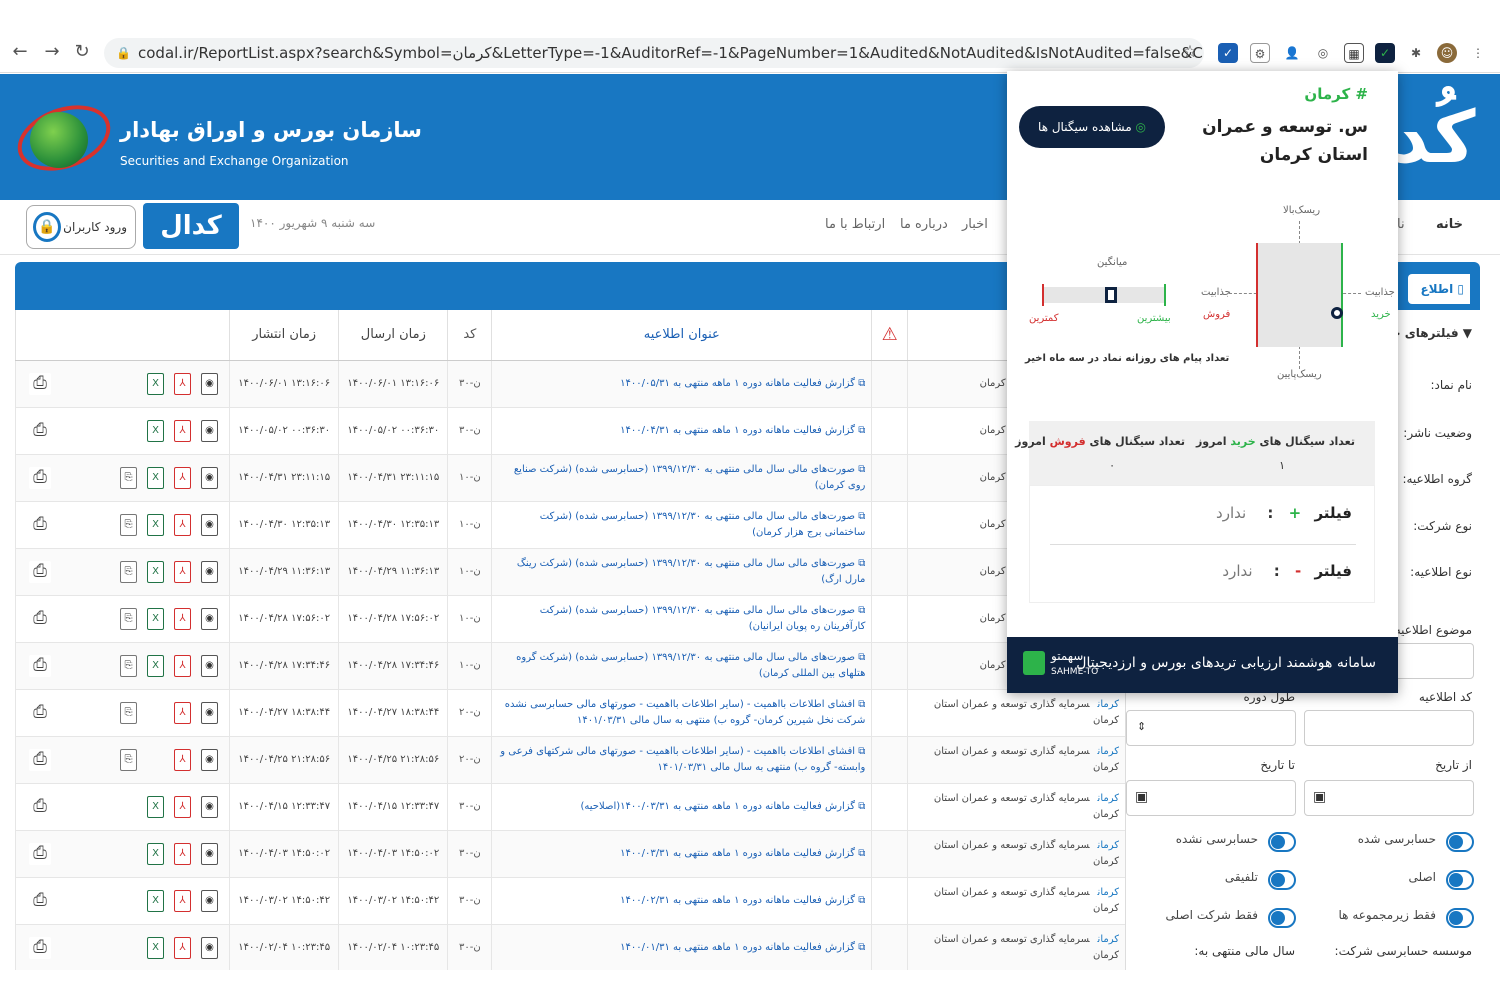  I want to click on extension-icon: ◎, so click(1323, 53).